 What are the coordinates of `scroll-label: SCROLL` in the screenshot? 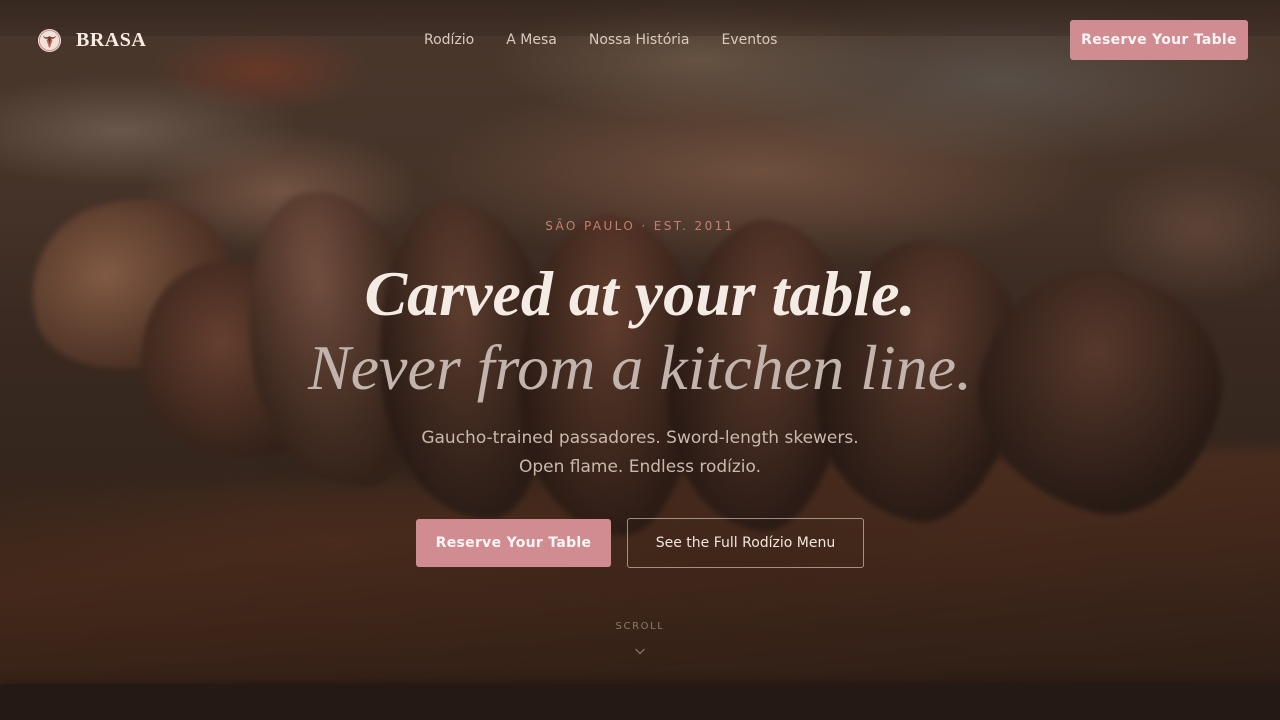 It's located at (640, 626).